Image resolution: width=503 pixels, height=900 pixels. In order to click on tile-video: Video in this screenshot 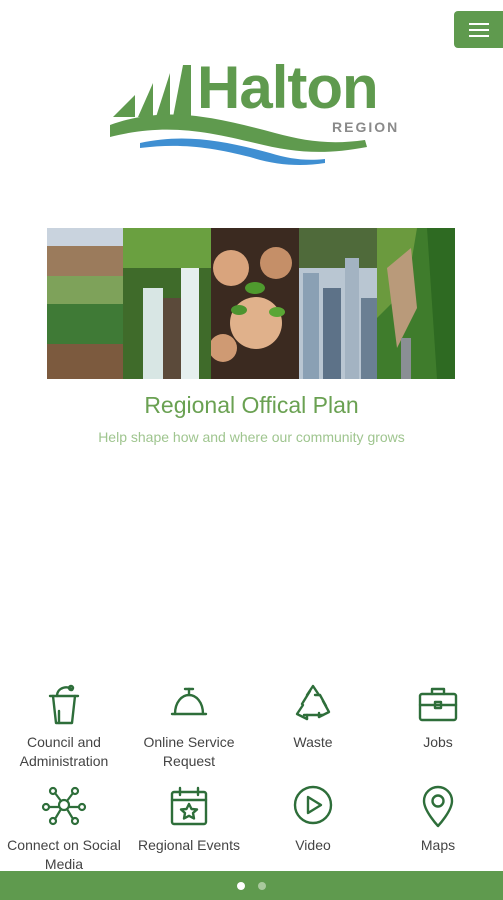, I will do `click(313, 829)`.